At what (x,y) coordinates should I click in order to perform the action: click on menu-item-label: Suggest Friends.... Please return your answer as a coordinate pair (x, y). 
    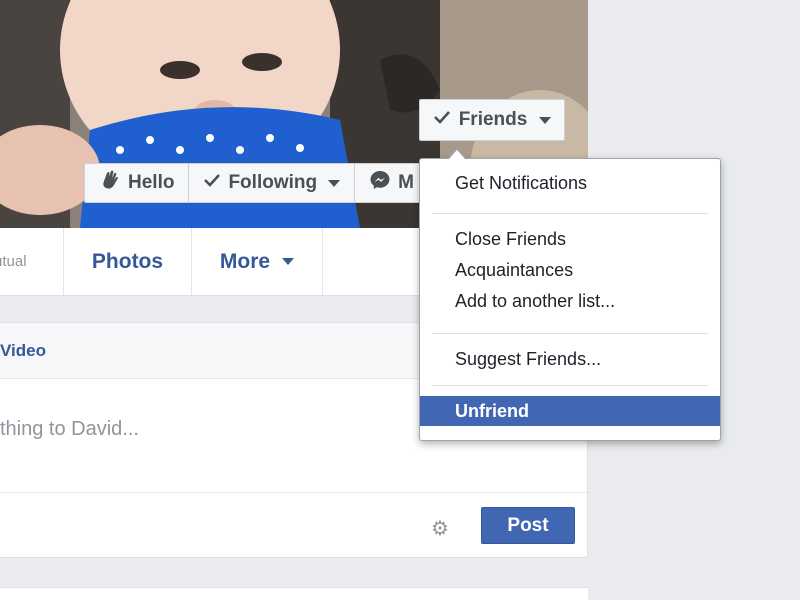
    Looking at the image, I should click on (528, 358).